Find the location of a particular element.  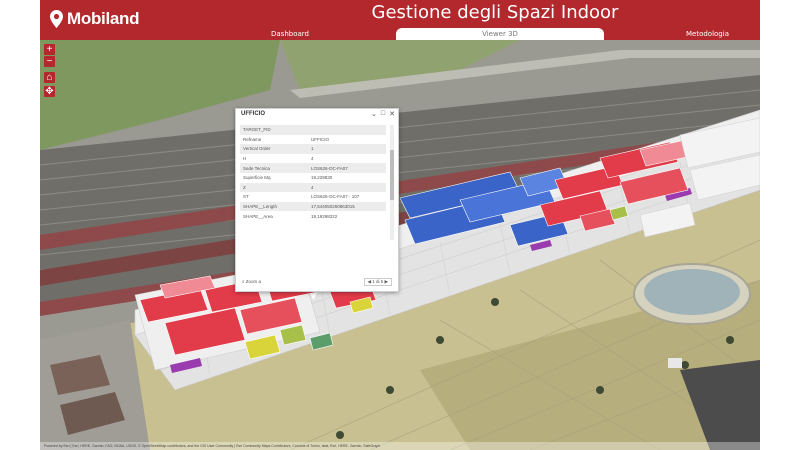

attr-key: Z is located at coordinates (274, 187).